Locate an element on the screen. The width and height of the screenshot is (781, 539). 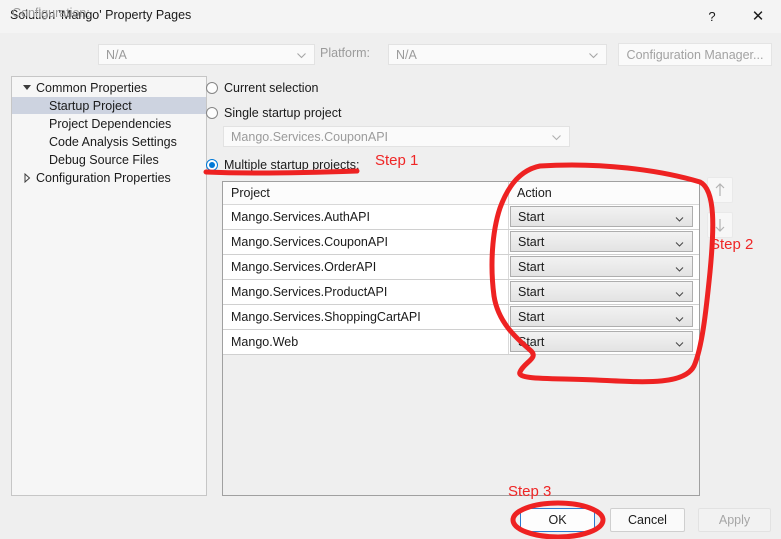
cell-project: Mango.Web is located at coordinates (366, 342).